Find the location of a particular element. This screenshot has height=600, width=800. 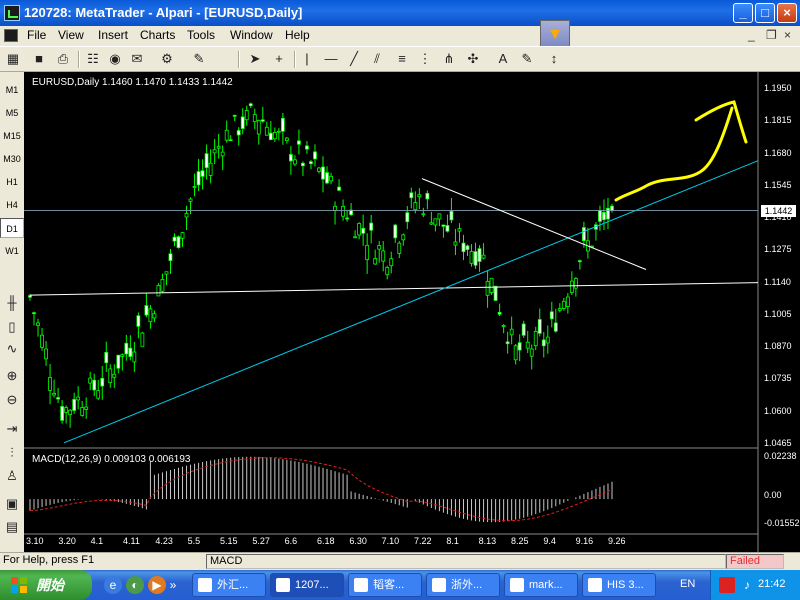

zoom-out-icon: ⊖ is located at coordinates (12, 400).